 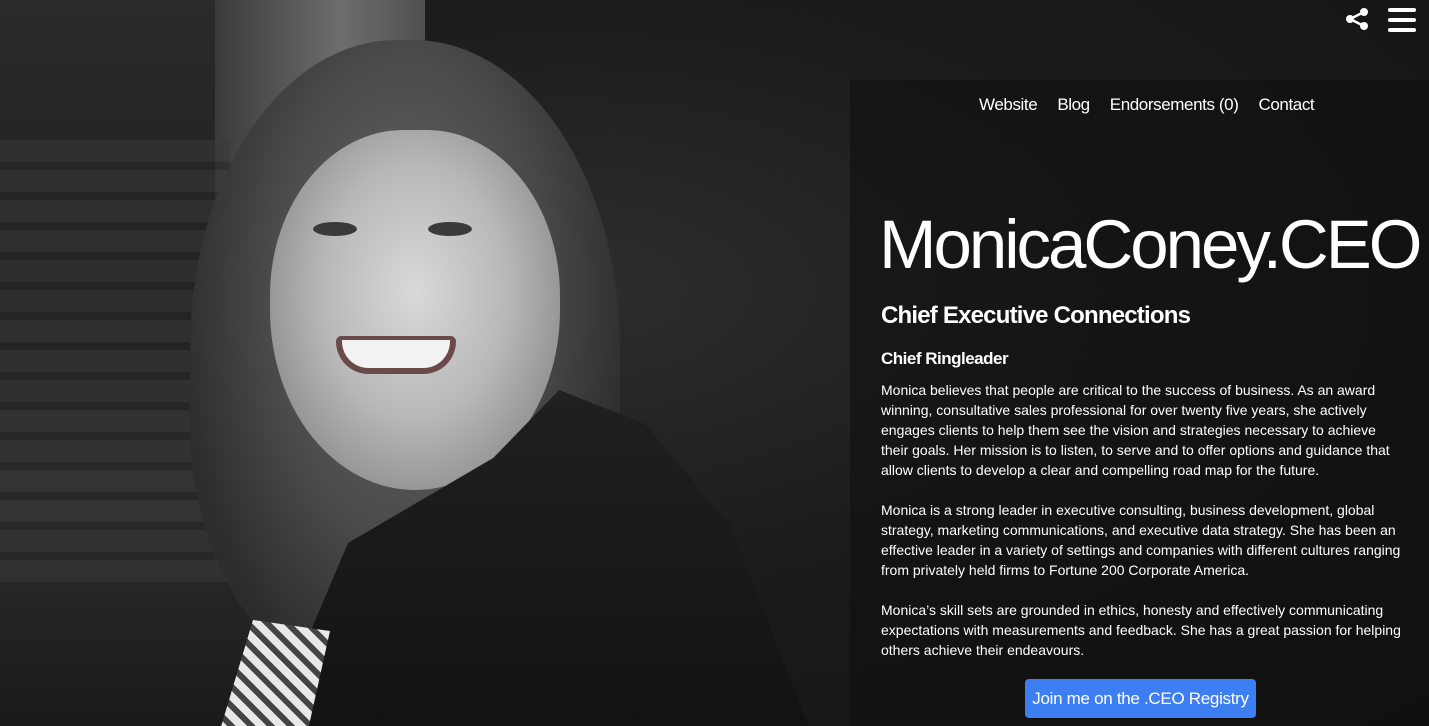 What do you see at coordinates (1150, 244) in the screenshot?
I see `page-title: MonicaConey.CEO` at bounding box center [1150, 244].